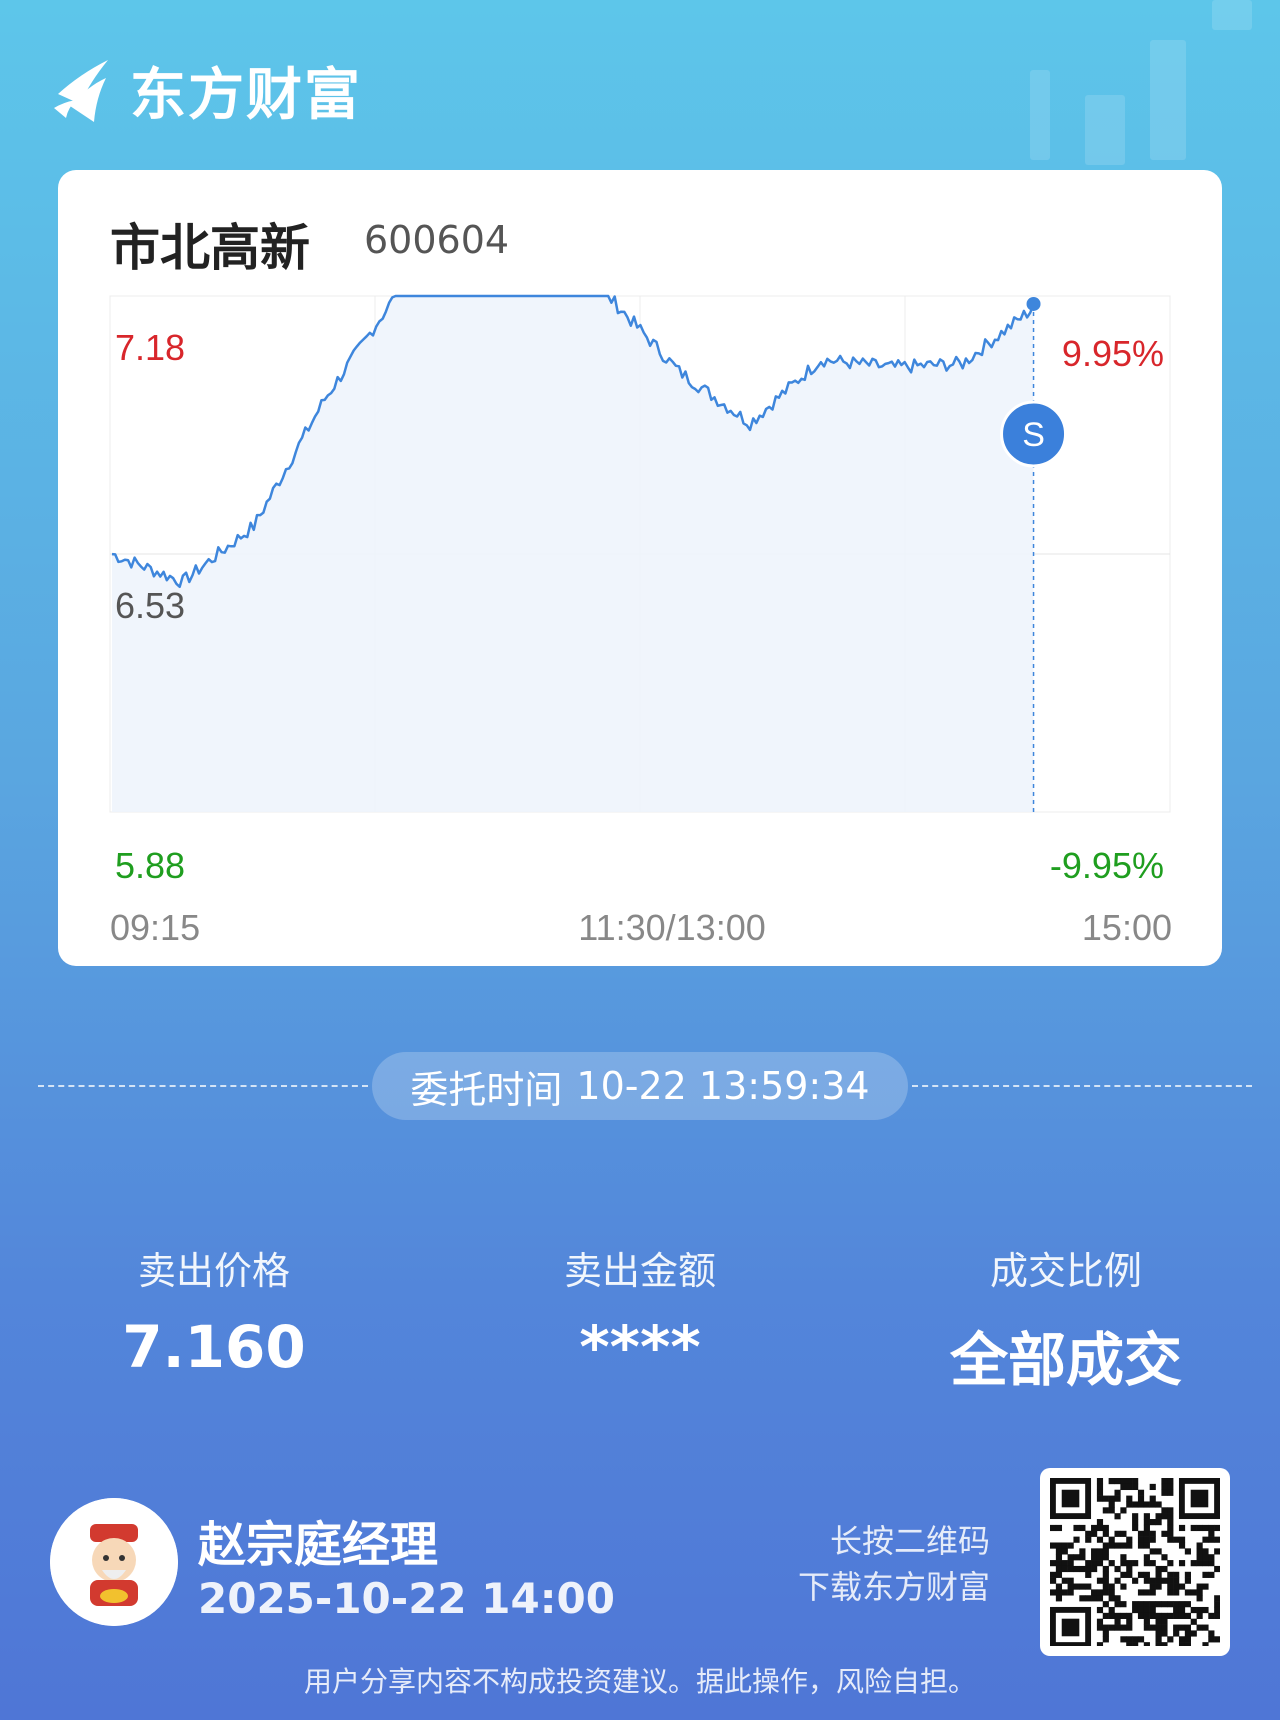  Describe the element at coordinates (1033, 435) in the screenshot. I see `sell-marker-label: S` at that location.